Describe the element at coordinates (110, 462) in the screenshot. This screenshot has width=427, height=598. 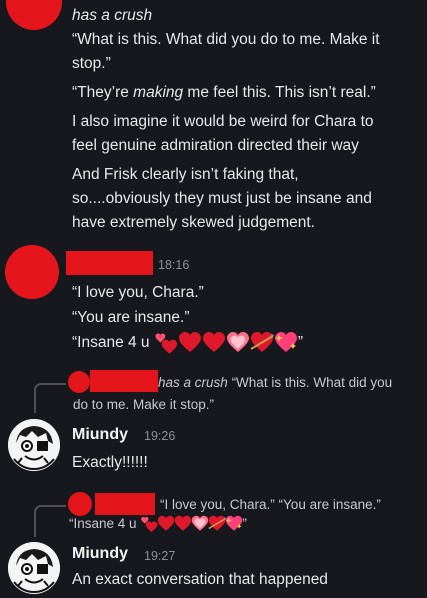
I see `message-content: Exactly!!!!!!` at that location.